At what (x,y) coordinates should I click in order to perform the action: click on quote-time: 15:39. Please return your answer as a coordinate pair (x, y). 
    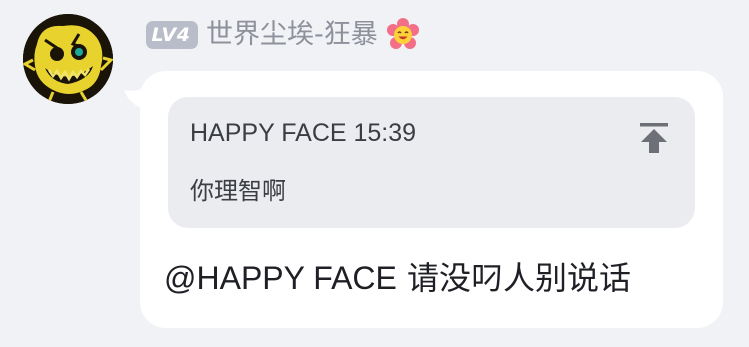
    Looking at the image, I should click on (385, 133).